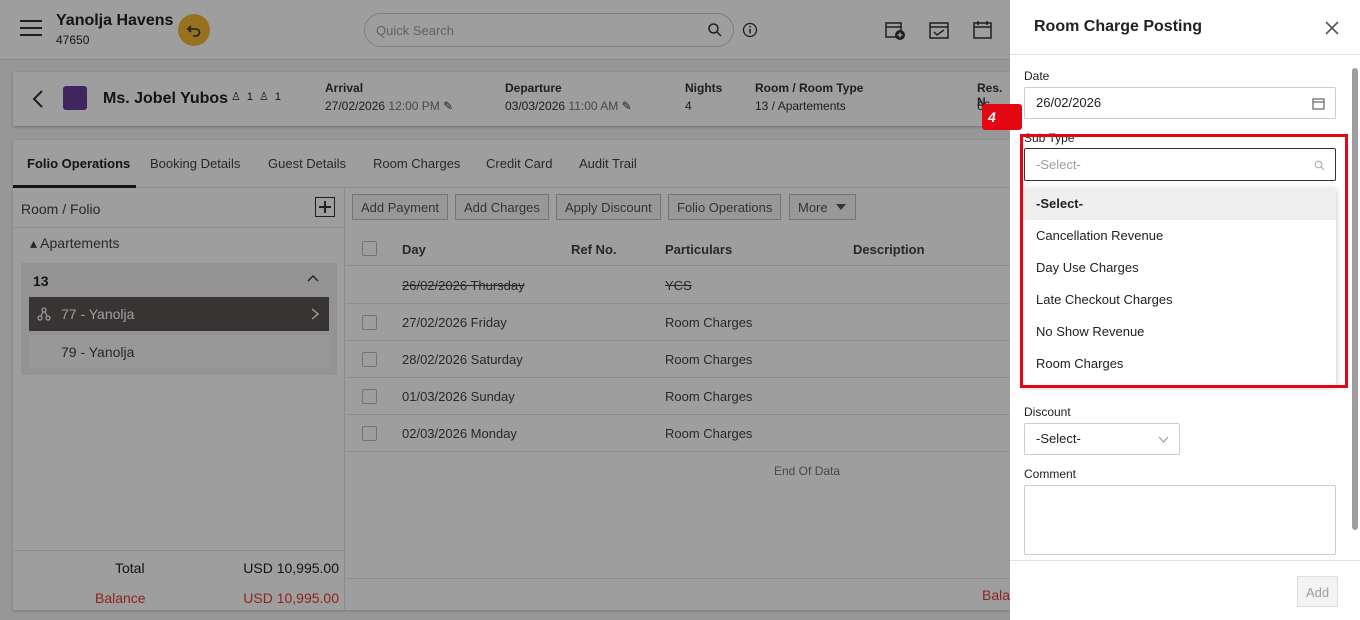 Image resolution: width=1360 pixels, height=620 pixels. What do you see at coordinates (1069, 102) in the screenshot?
I see `date-value: 26/02/2026` at bounding box center [1069, 102].